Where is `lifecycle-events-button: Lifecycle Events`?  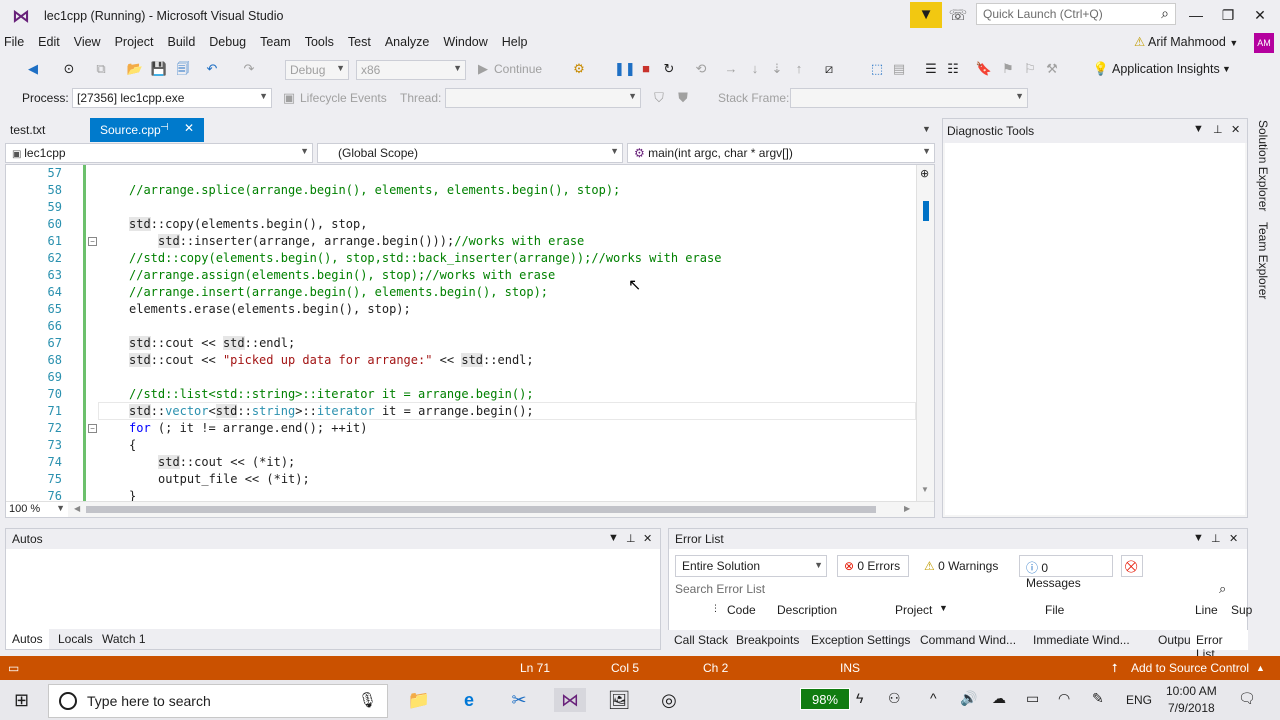
lifecycle-events-button: Lifecycle Events is located at coordinates (343, 98).